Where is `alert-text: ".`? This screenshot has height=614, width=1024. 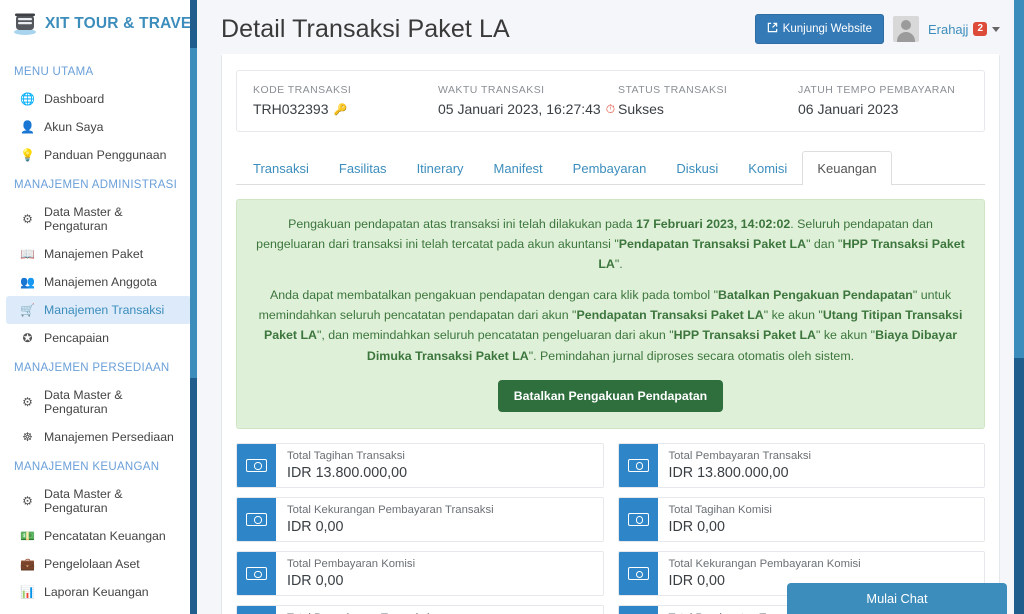 alert-text: ". is located at coordinates (618, 264).